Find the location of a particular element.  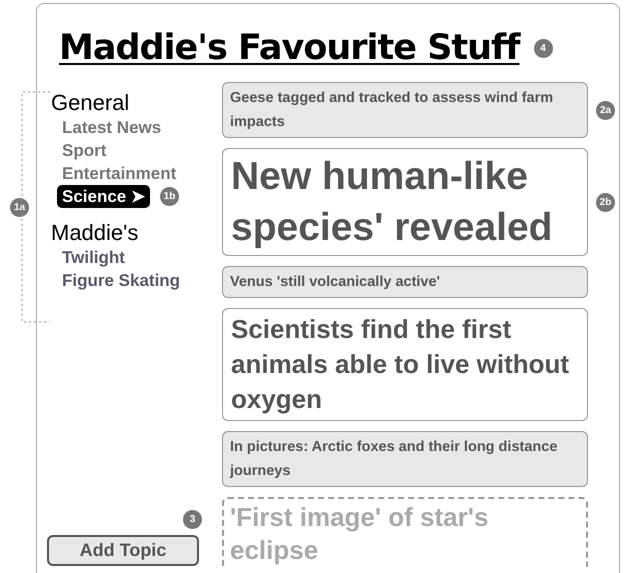

annotation-badge: 1b is located at coordinates (169, 196).